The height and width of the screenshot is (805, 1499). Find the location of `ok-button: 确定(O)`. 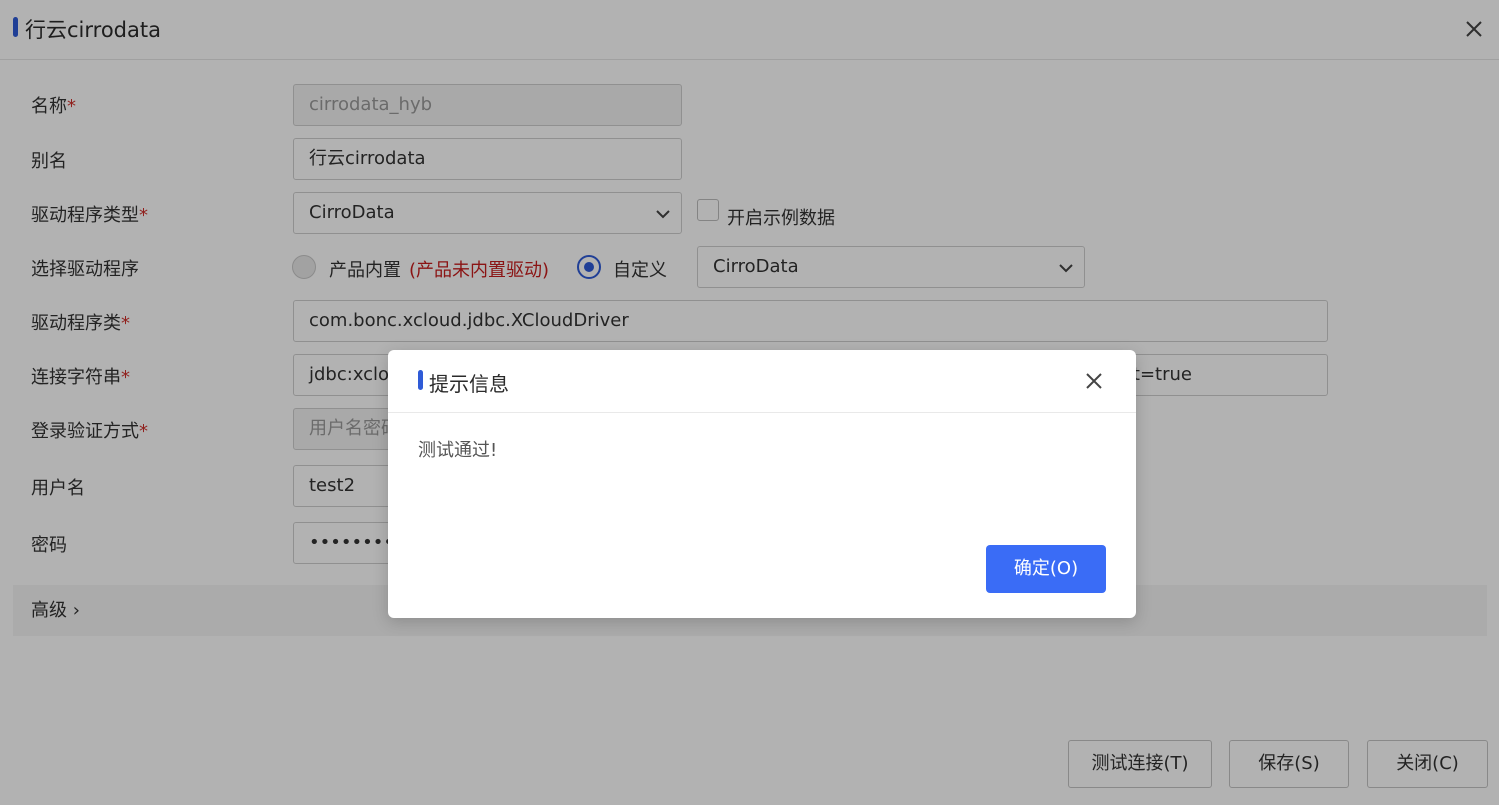

ok-button: 确定(O) is located at coordinates (1046, 569).